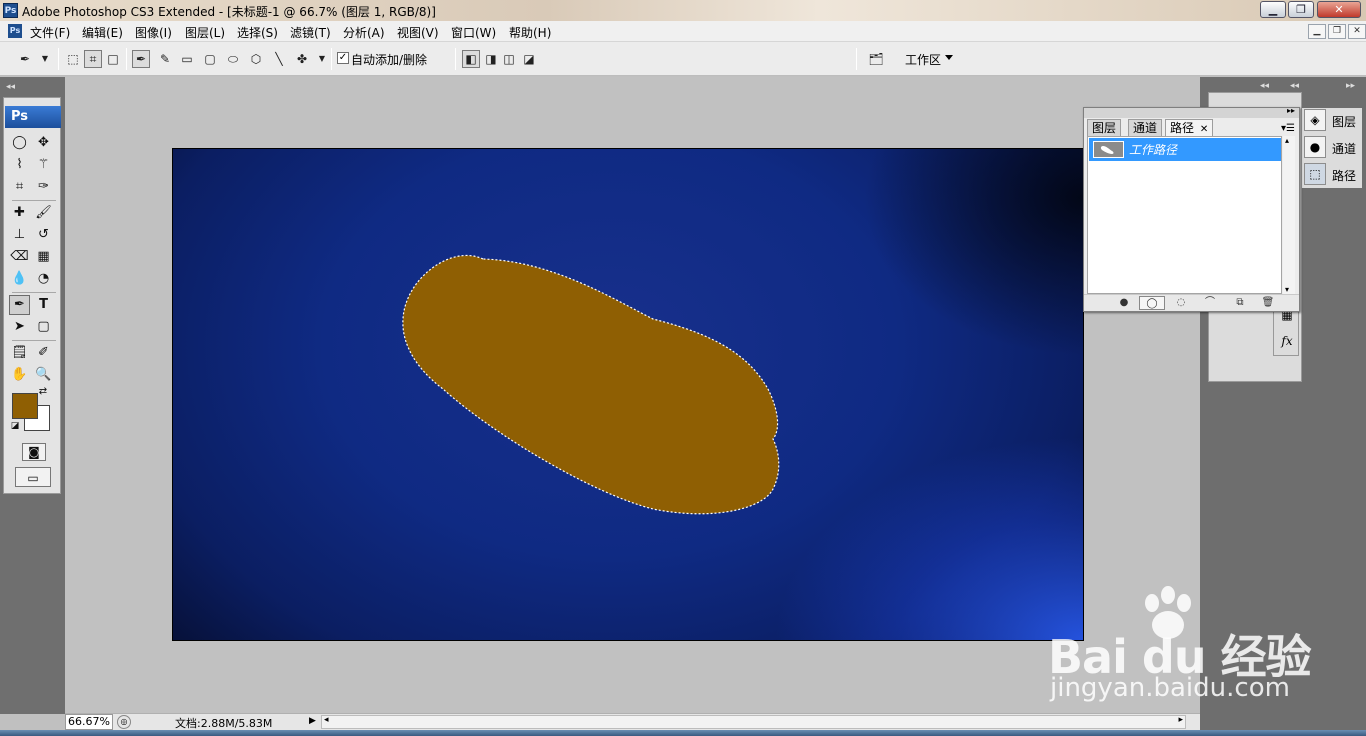 This screenshot has width=1366, height=736. What do you see at coordinates (326, 720) in the screenshot?
I see `scroll-left-icon: ◂` at bounding box center [326, 720].